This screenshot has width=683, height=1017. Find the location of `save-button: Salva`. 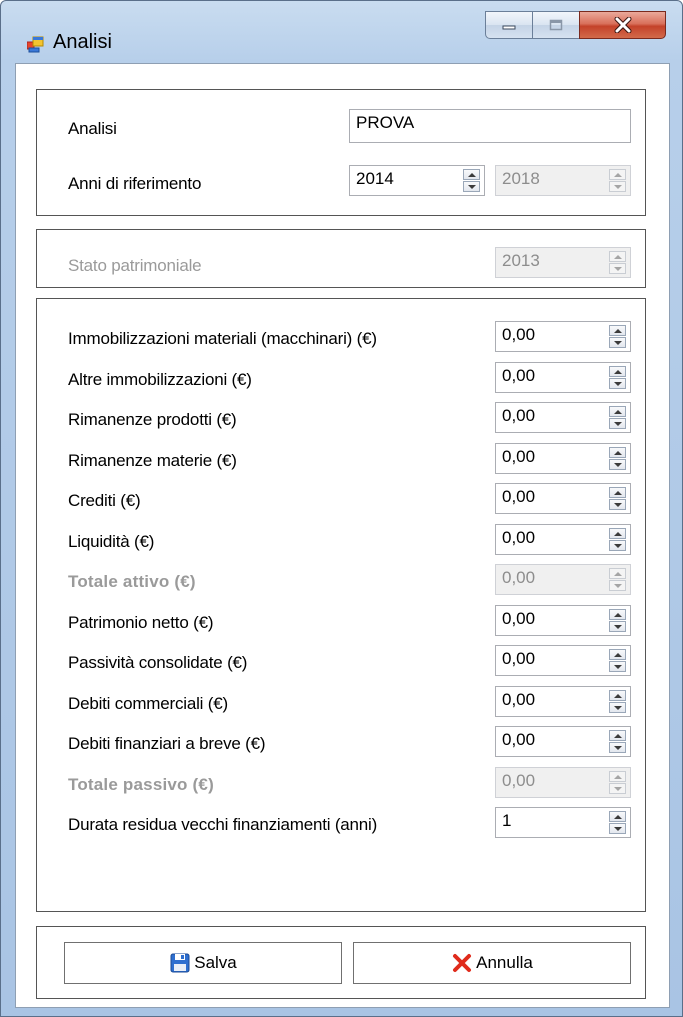

save-button: Salva is located at coordinates (203, 963).